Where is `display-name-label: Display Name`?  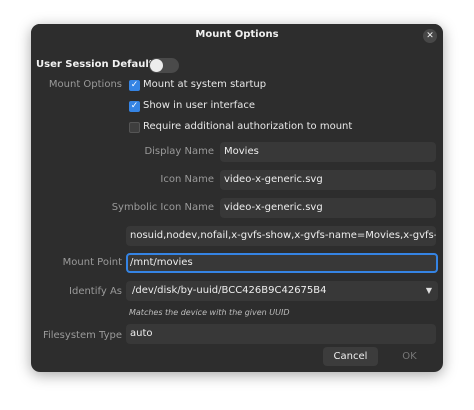 display-name-label: Display Name is located at coordinates (179, 151).